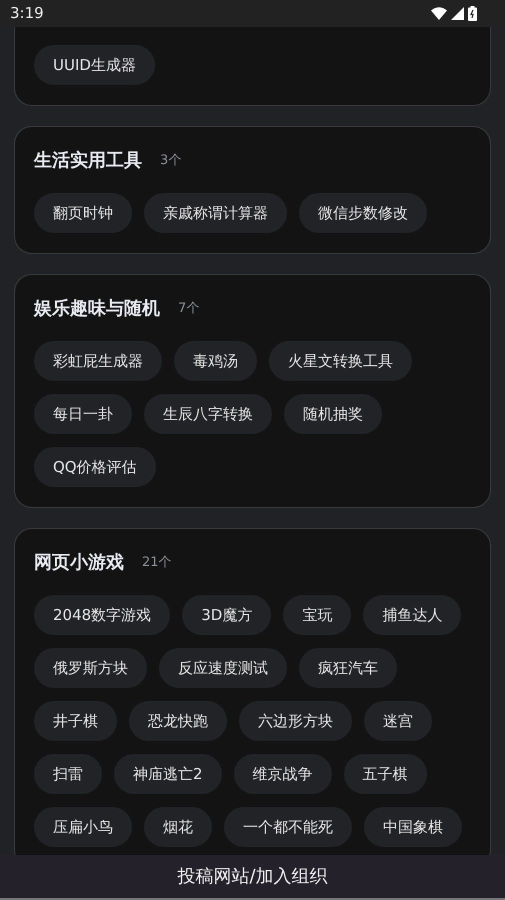 Image resolution: width=505 pixels, height=900 pixels. What do you see at coordinates (223, 668) in the screenshot?
I see `tool-chip: 反应速度测试` at bounding box center [223, 668].